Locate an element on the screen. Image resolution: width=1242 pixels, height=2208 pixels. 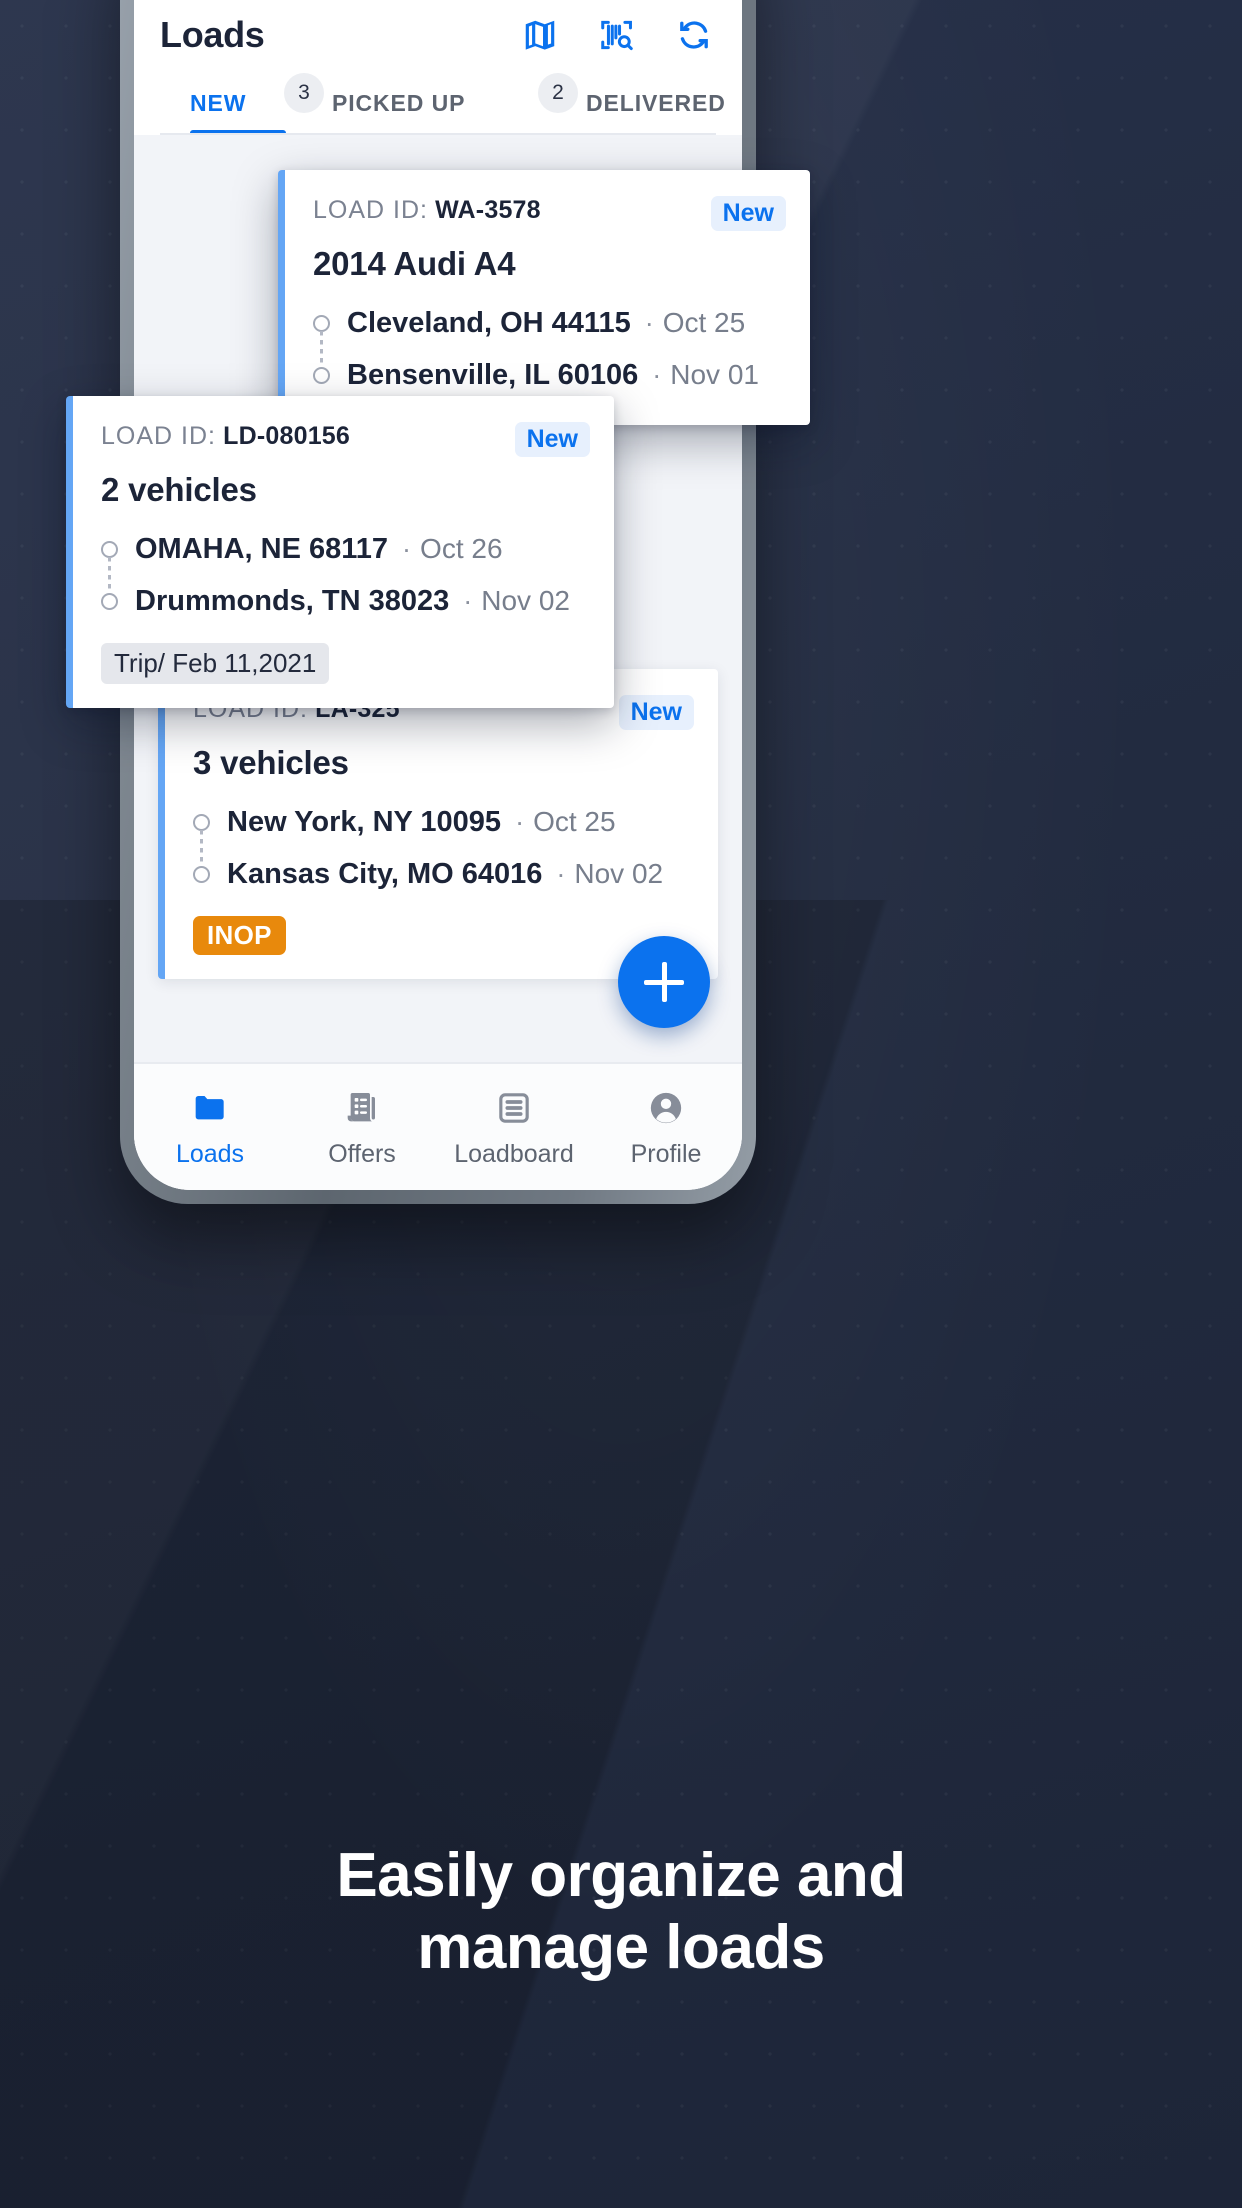
nav-item-profile: Profile is located at coordinates (666, 1127).